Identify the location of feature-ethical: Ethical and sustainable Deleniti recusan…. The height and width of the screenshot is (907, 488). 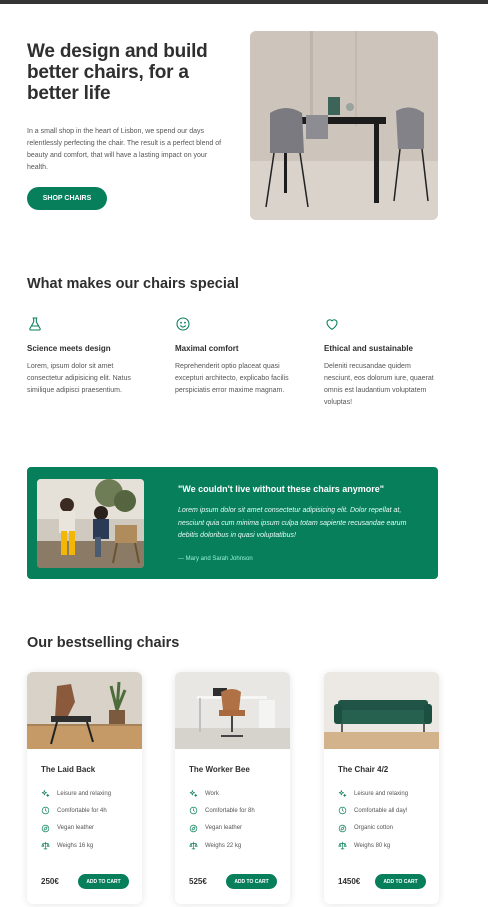
(391, 362).